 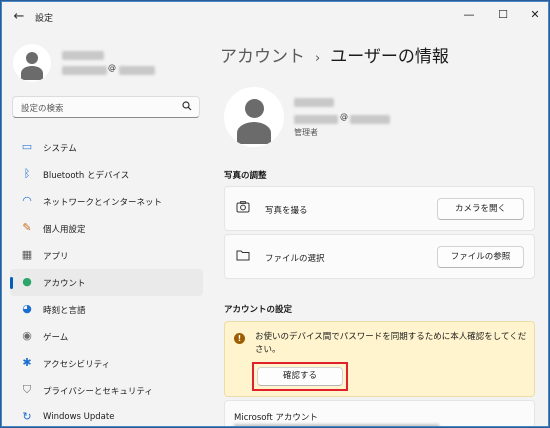 What do you see at coordinates (56, 257) in the screenshot?
I see `sidebar-item-label: アプリ` at bounding box center [56, 257].